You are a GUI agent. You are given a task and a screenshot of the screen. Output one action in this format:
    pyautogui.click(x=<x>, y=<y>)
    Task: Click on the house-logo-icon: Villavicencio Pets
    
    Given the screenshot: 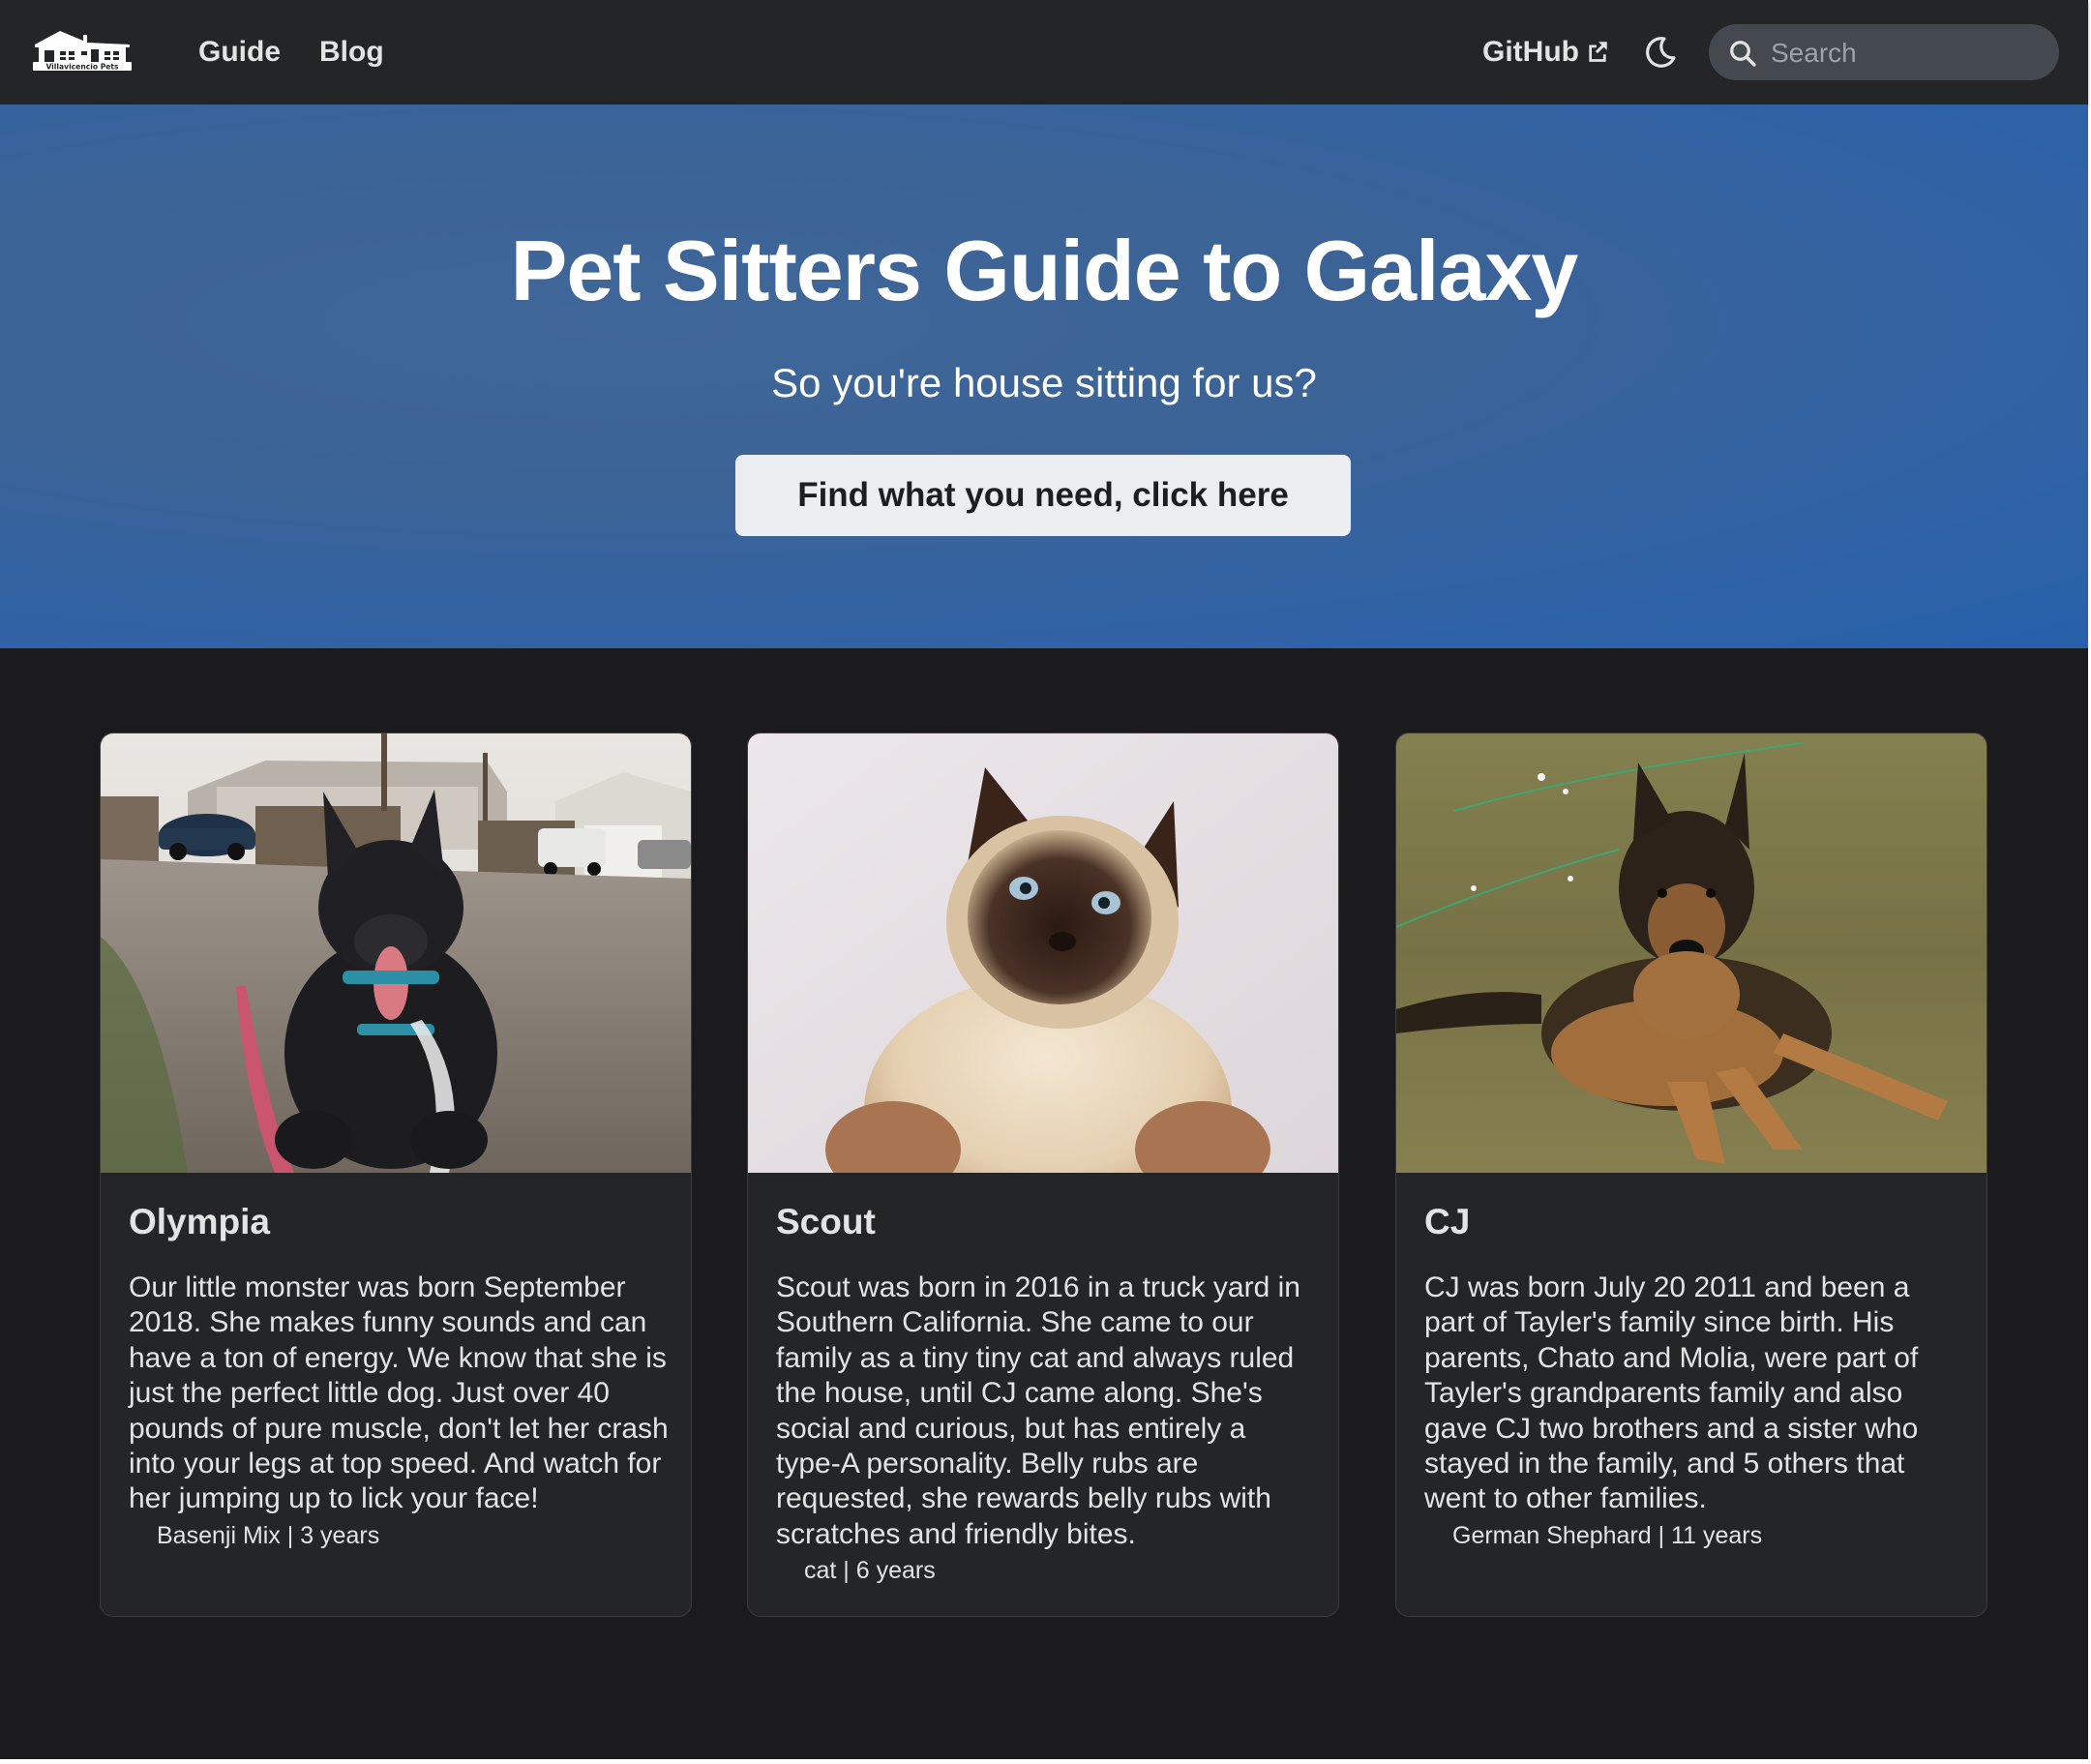 What is the action you would take?
    pyautogui.click(x=82, y=51)
    